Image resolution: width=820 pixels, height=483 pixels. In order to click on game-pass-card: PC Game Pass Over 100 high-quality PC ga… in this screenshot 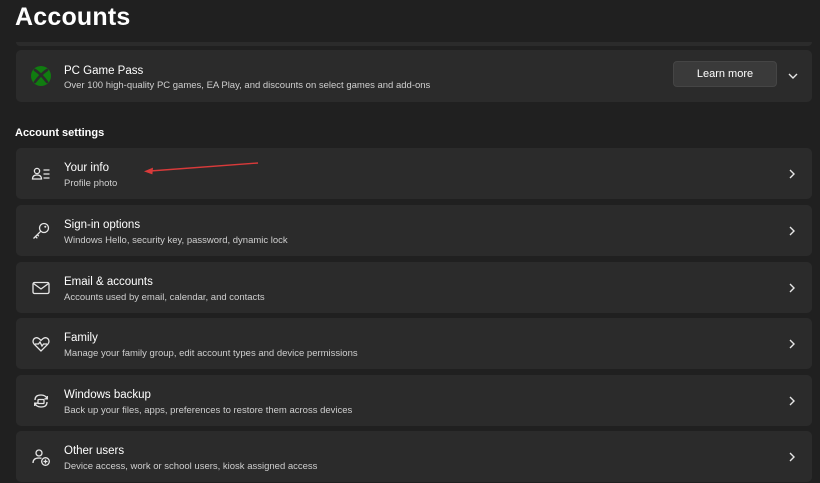, I will do `click(414, 76)`.